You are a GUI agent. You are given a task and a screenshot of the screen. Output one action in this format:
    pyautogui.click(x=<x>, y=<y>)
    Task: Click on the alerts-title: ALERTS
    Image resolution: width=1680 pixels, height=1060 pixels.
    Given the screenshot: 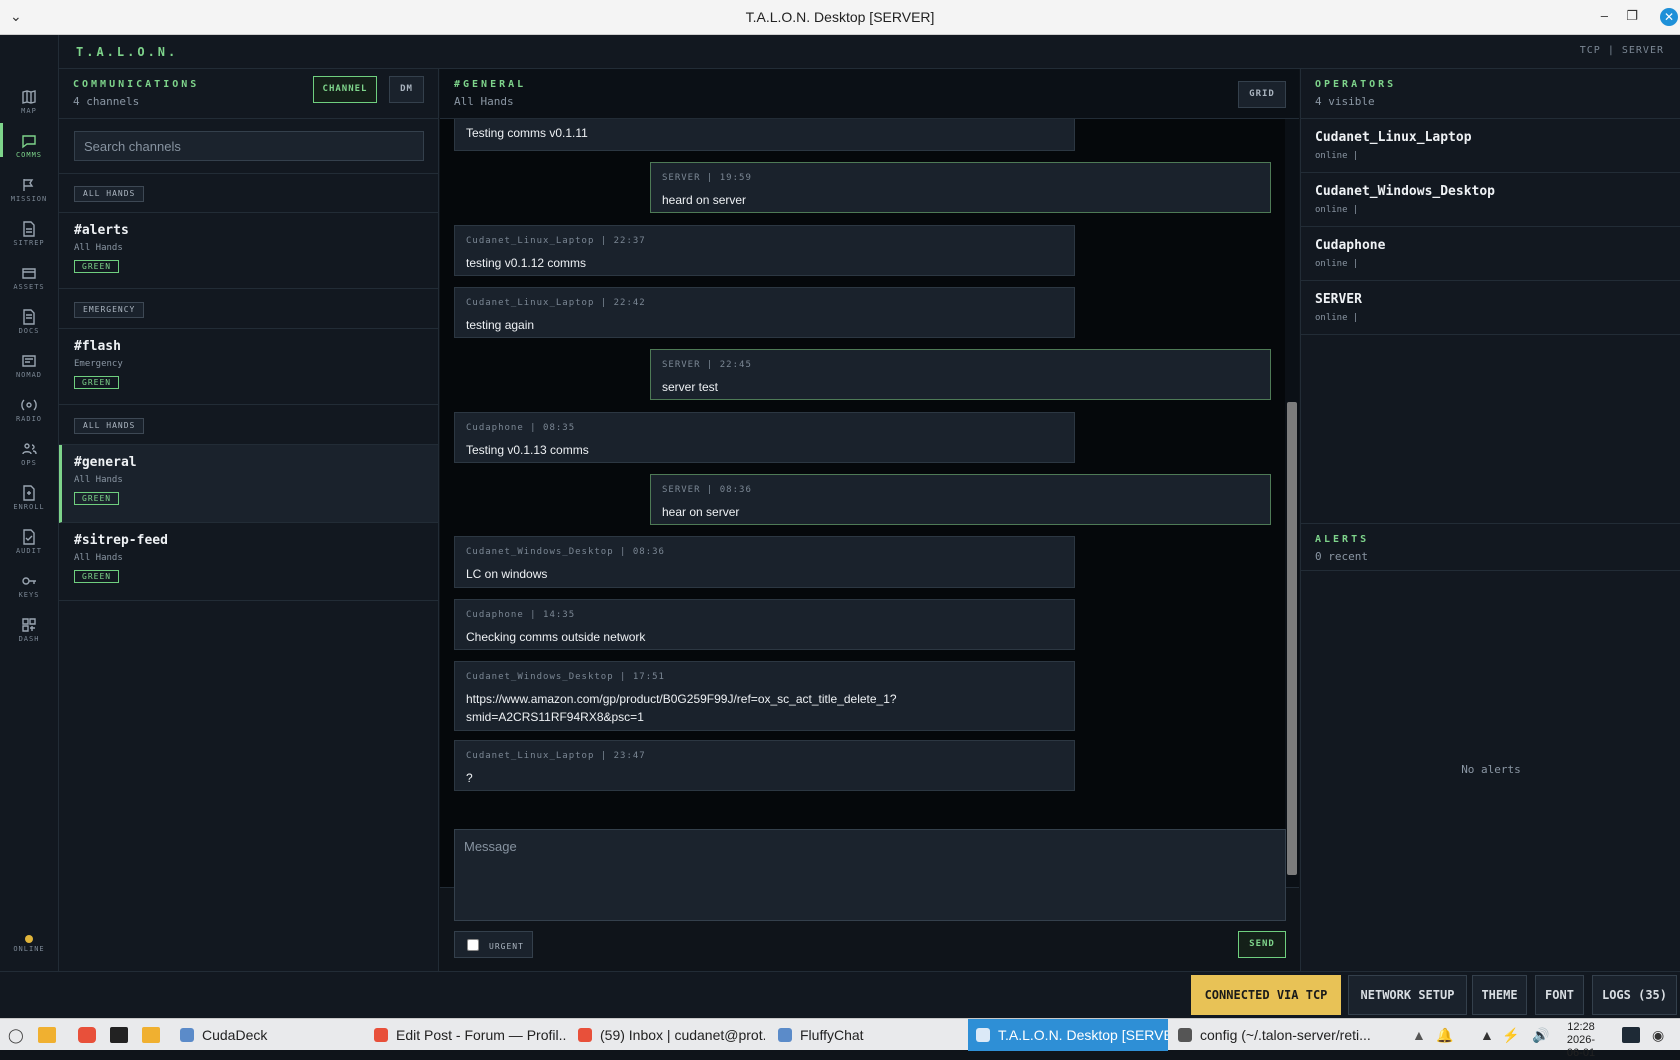 What is the action you would take?
    pyautogui.click(x=1342, y=539)
    